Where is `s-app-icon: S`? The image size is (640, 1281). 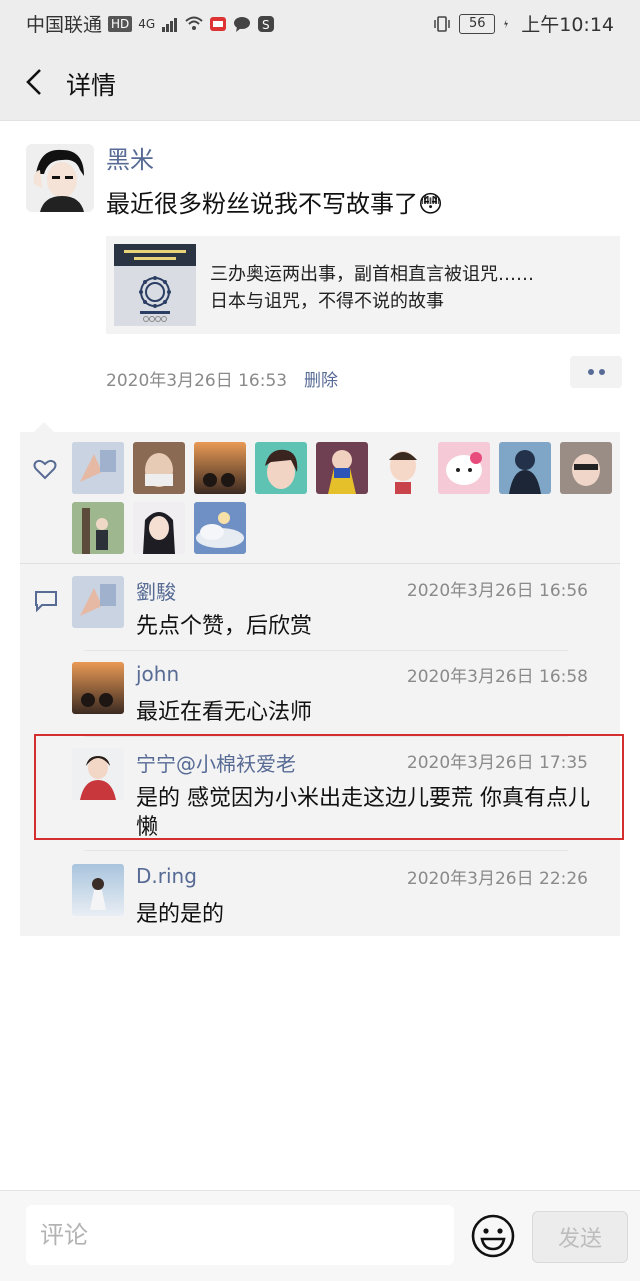
s-app-icon: S is located at coordinates (266, 23).